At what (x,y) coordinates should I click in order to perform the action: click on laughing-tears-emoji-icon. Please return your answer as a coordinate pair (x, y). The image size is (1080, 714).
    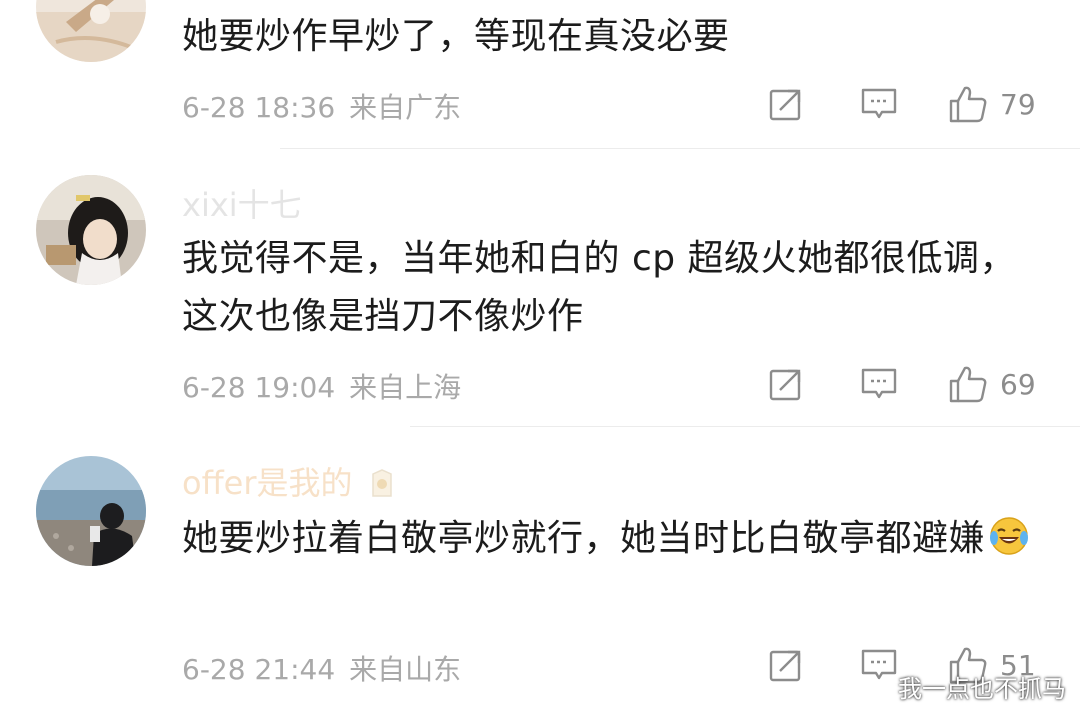
    Looking at the image, I should click on (1009, 536).